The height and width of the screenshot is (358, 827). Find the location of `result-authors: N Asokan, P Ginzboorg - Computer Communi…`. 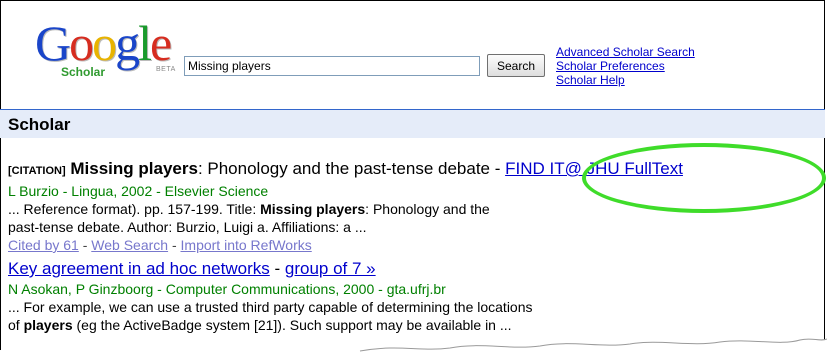

result-authors: N Asokan, P Ginzboorg - Computer Communi… is located at coordinates (227, 289).